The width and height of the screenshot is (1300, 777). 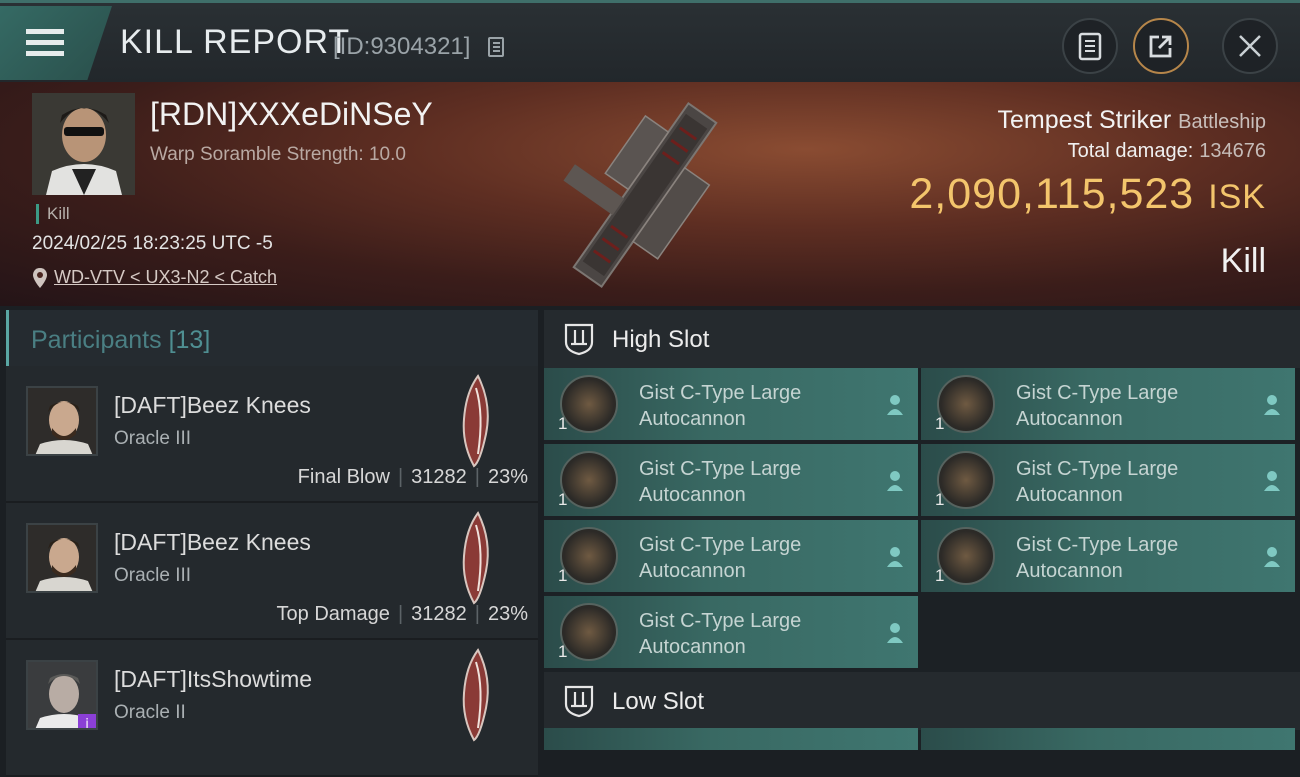 I want to click on clipboard-icon, so click(x=1090, y=46).